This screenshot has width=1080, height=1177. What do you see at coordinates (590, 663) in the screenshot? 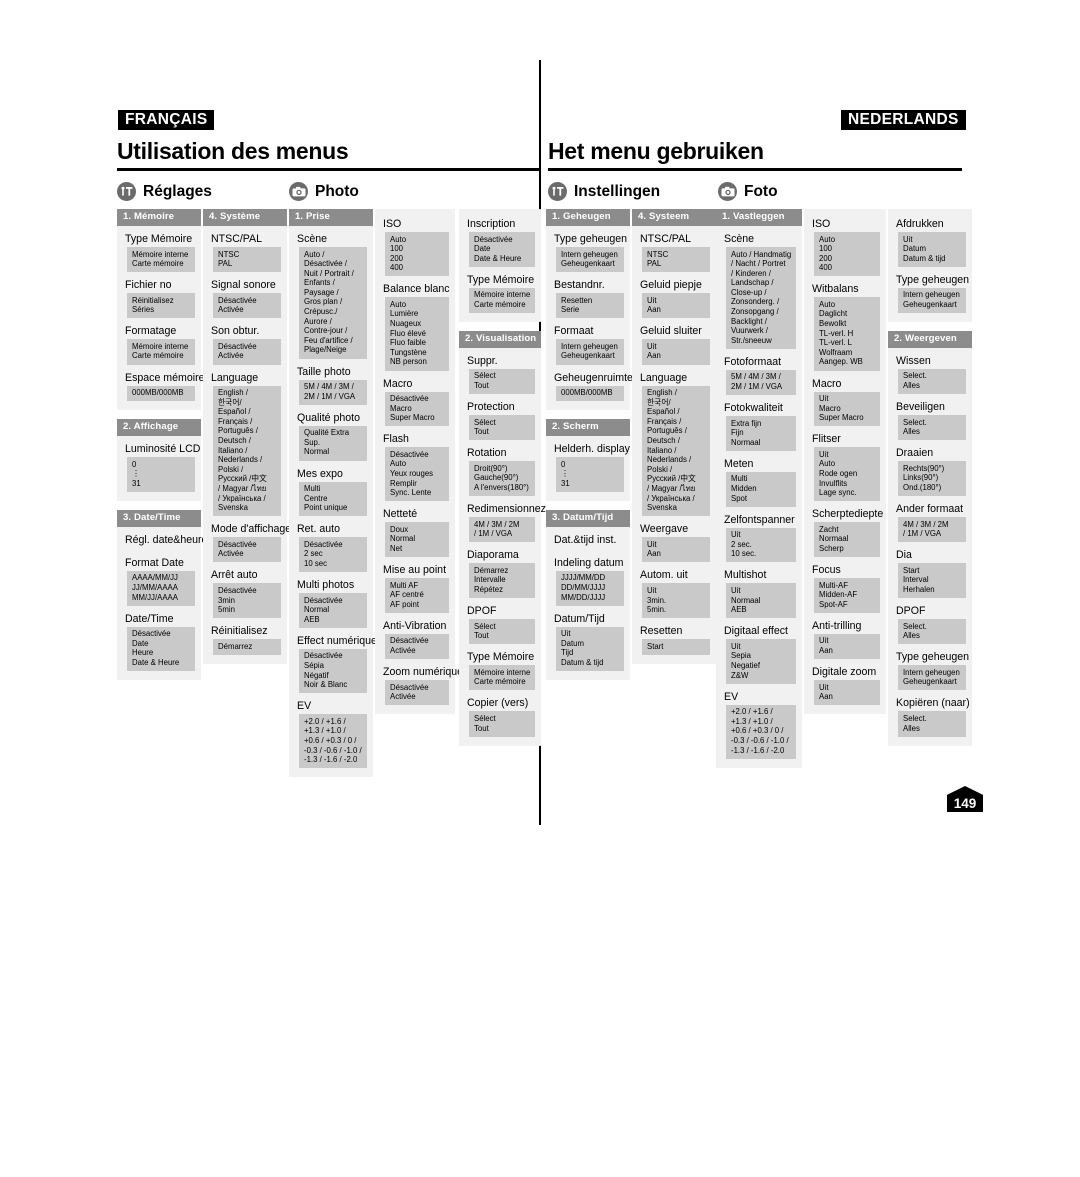
I see `menu-option: Datum & tijd` at bounding box center [590, 663].